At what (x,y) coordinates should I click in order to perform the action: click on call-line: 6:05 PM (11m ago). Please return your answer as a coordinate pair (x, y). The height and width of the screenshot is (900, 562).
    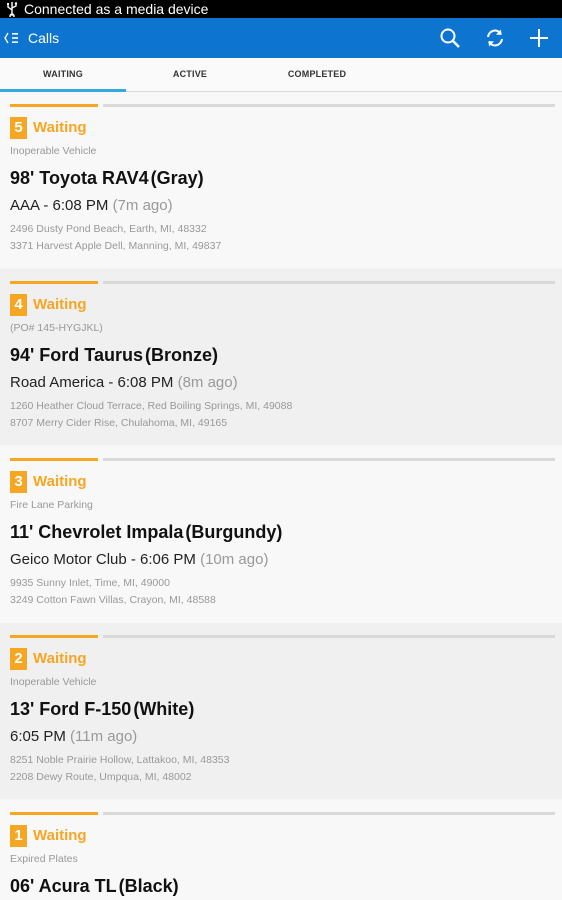
    Looking at the image, I should click on (73, 736).